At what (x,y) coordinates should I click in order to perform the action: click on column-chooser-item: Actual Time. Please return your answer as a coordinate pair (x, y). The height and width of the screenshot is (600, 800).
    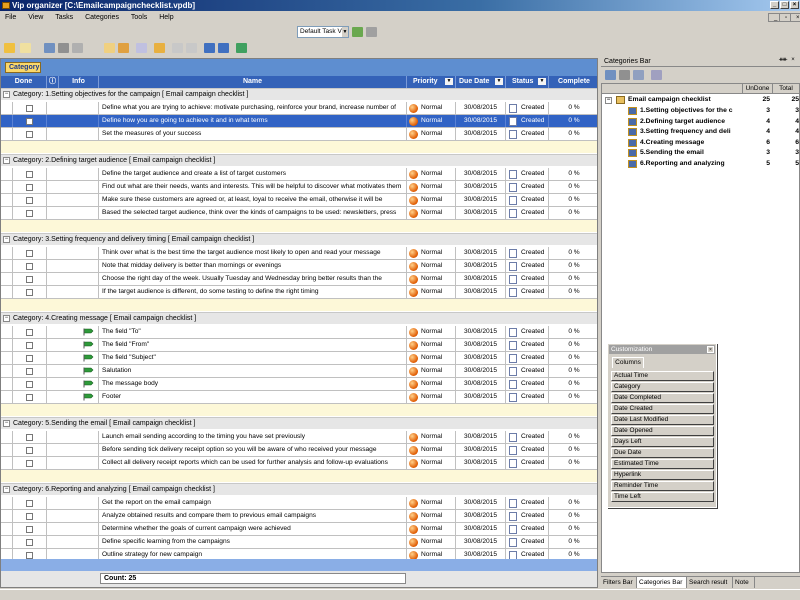
    Looking at the image, I should click on (662, 376).